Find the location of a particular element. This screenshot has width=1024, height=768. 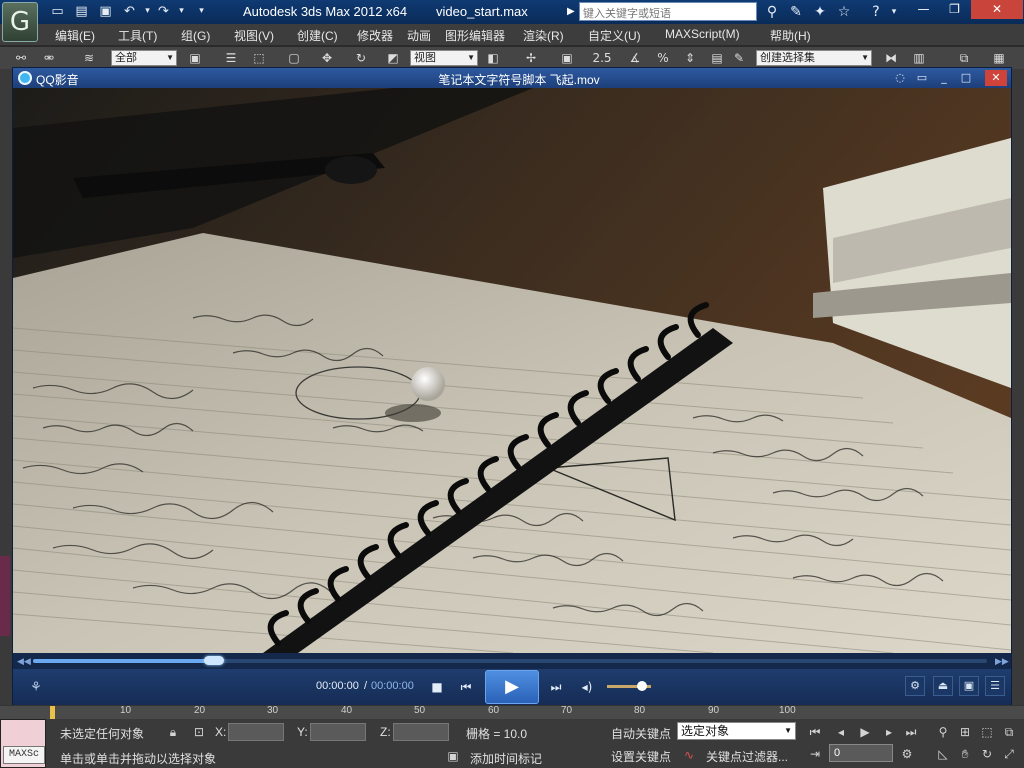

next-icon: ⏭ is located at coordinates (556, 687).